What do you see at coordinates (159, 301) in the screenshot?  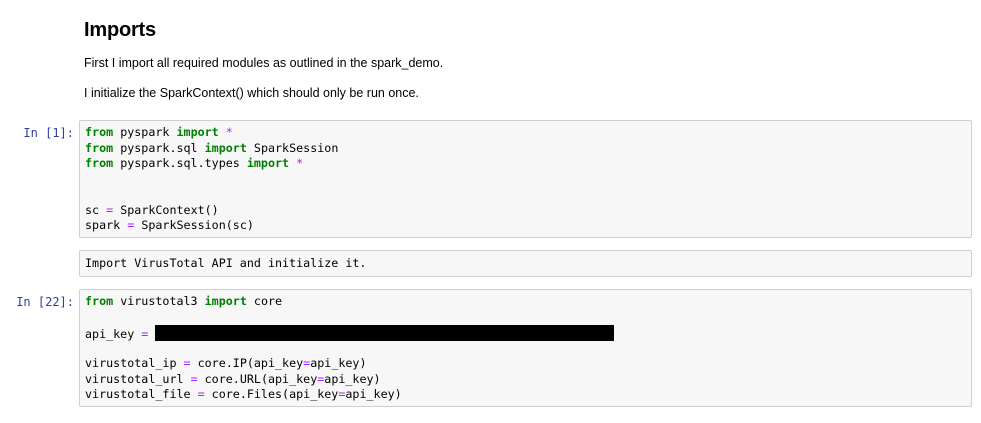 I see `code-token: virustotal3` at bounding box center [159, 301].